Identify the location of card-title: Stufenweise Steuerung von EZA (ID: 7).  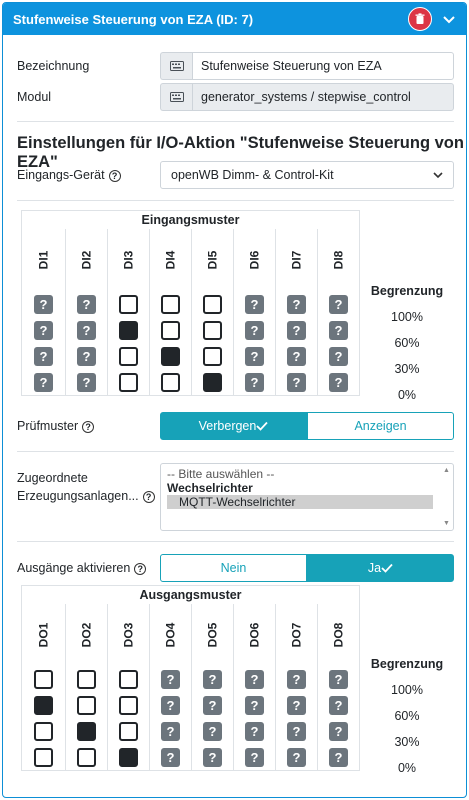
(133, 19).